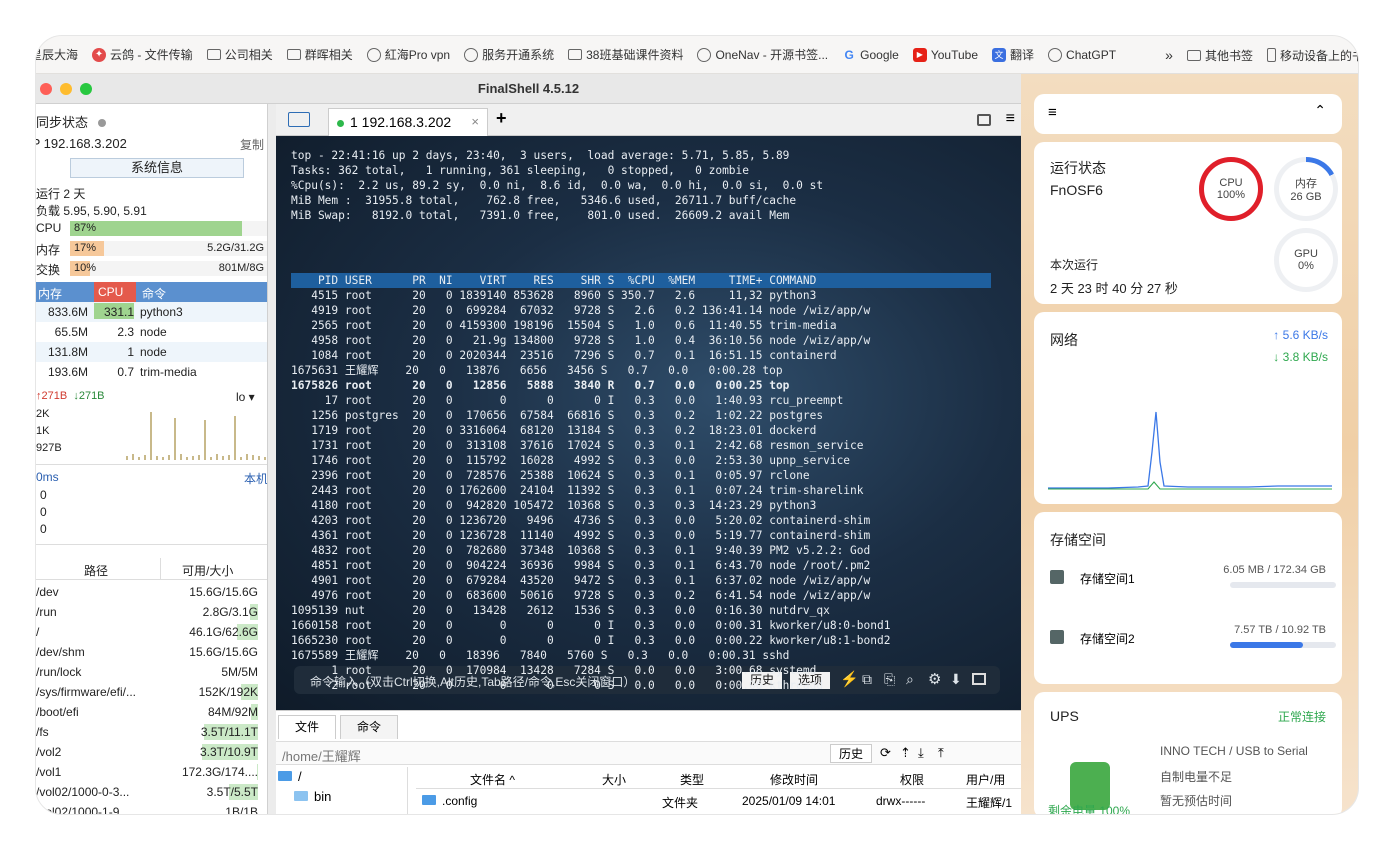  I want to click on ping-host: 本机, so click(255, 478).